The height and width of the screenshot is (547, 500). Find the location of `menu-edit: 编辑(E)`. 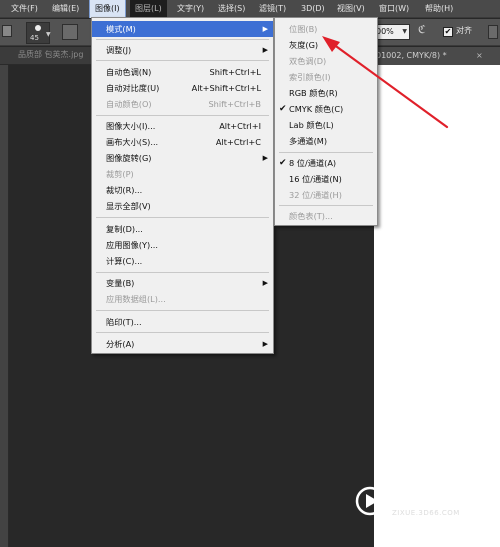

menu-edit: 编辑(E) is located at coordinates (65, 9).